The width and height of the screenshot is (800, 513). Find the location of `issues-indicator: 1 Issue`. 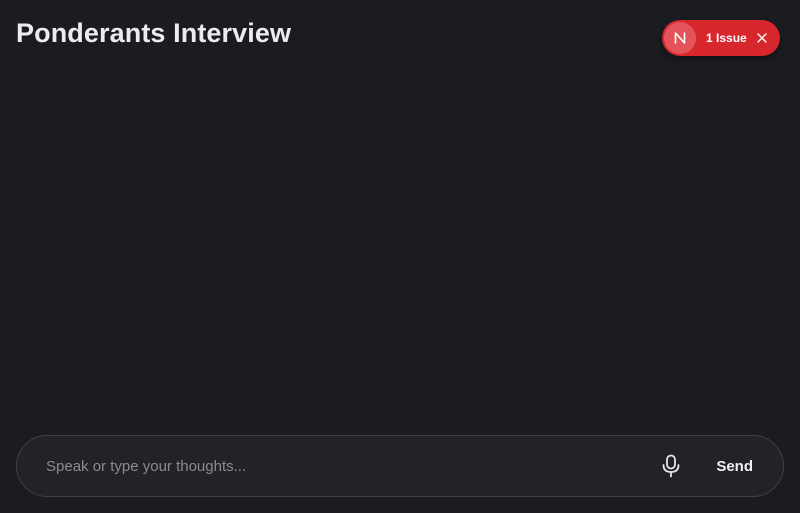

issues-indicator: 1 Issue is located at coordinates (721, 38).